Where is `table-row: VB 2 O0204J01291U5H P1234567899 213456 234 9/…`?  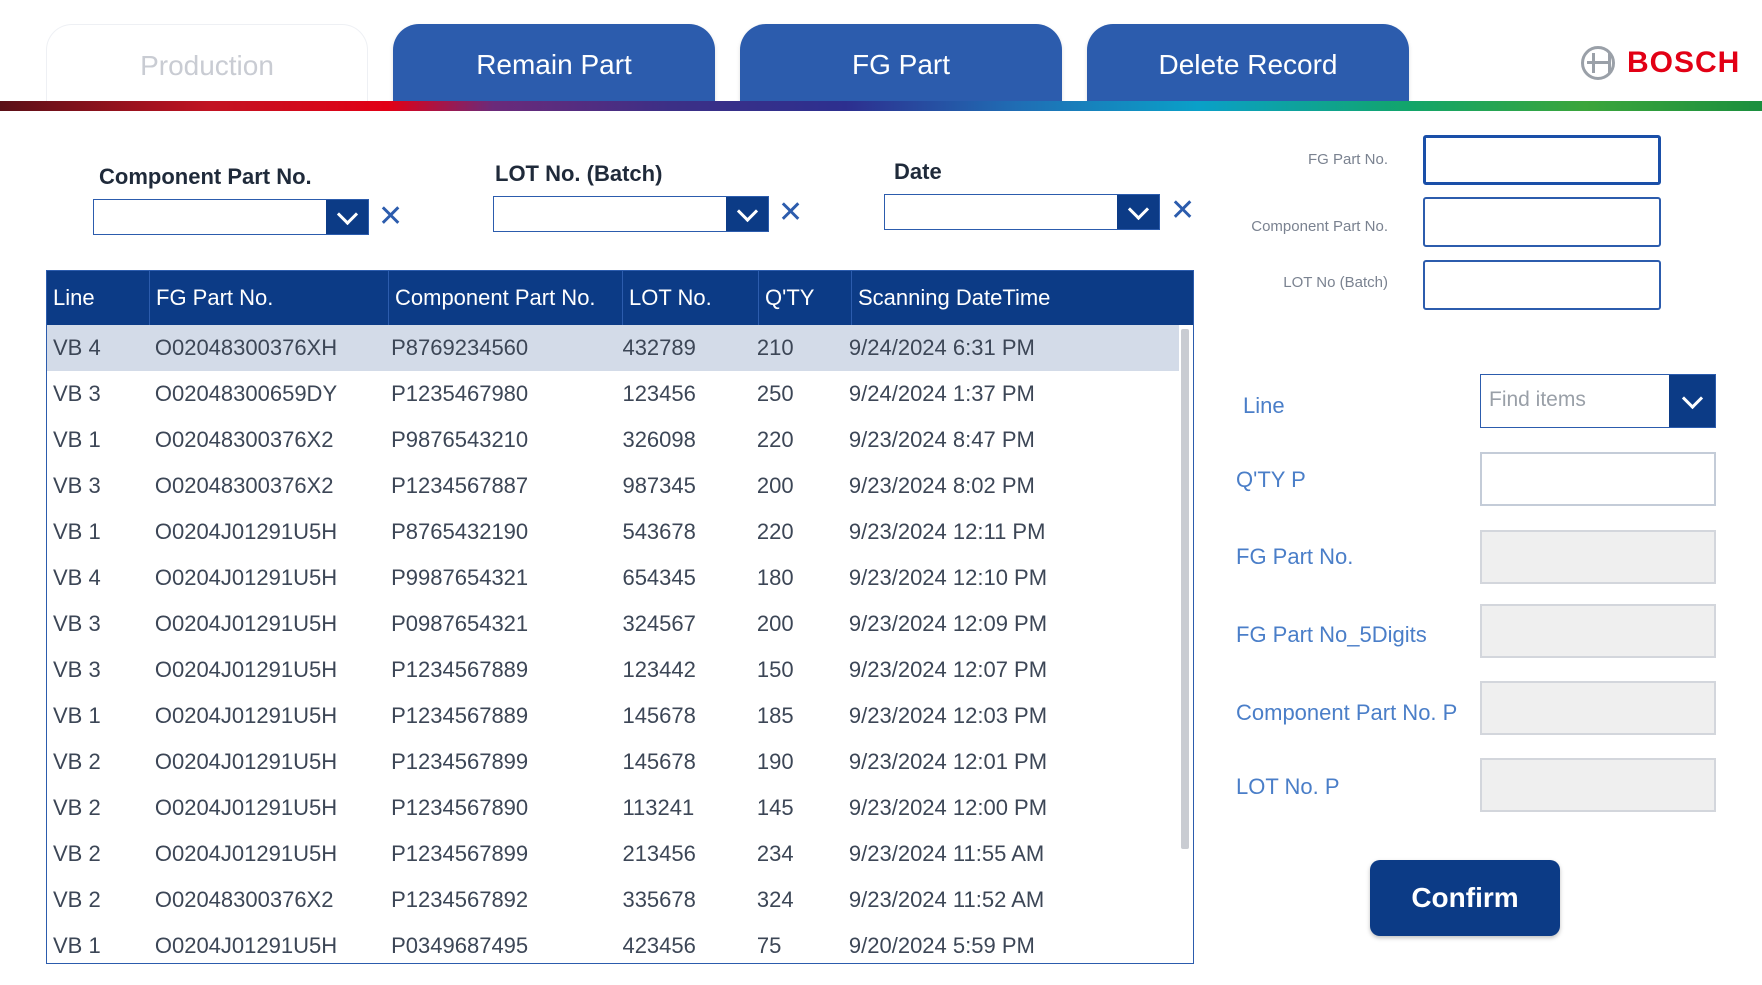
table-row: VB 2 O0204J01291U5H P1234567899 213456 234 9/… is located at coordinates (613, 854).